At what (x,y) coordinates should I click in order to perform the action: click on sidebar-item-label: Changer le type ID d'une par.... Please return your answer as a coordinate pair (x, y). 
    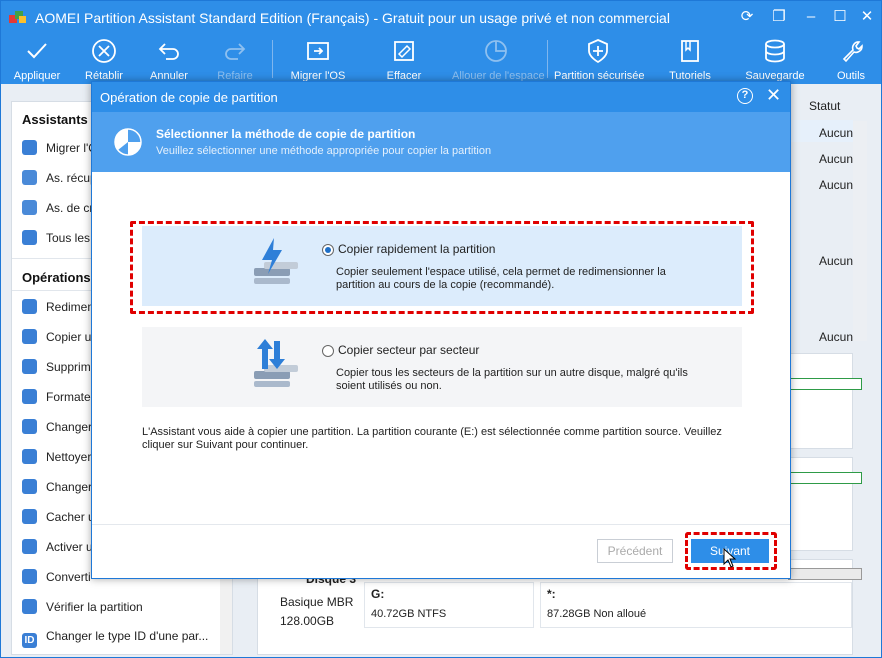
    Looking at the image, I should click on (127, 636).